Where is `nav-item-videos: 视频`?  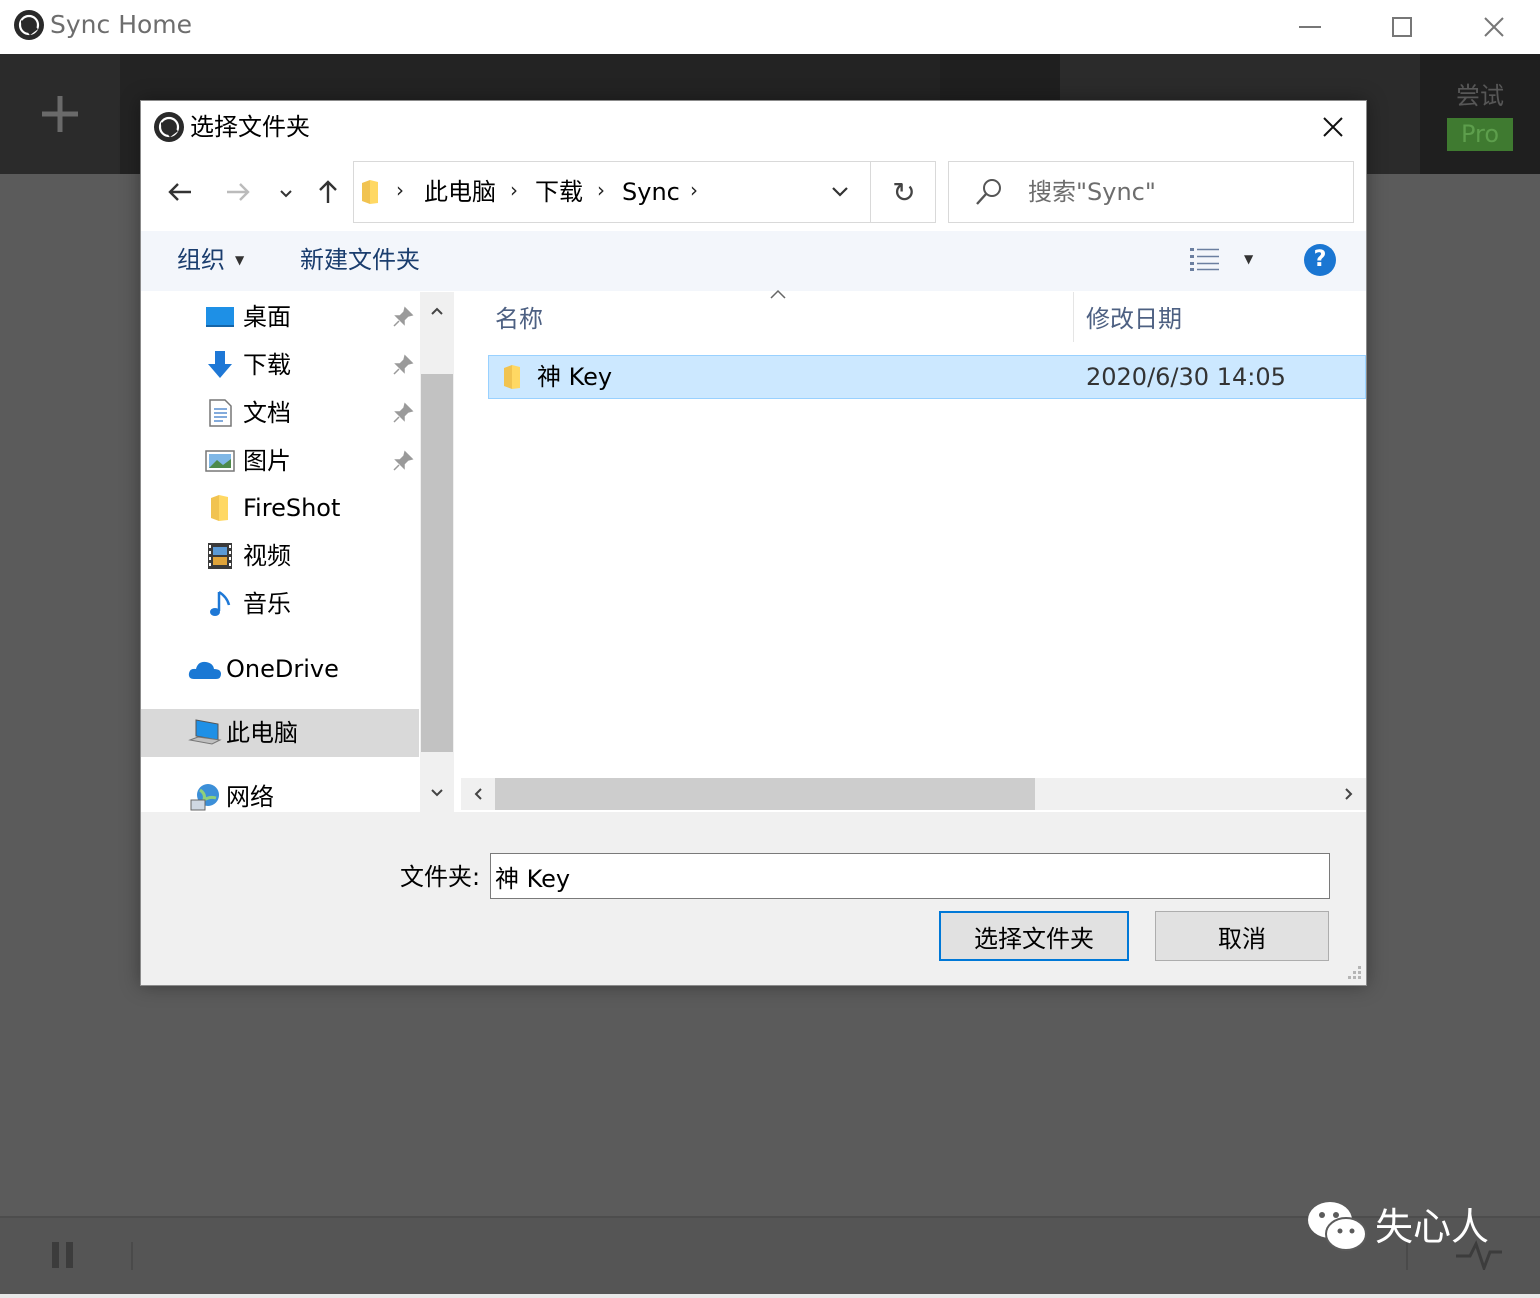 nav-item-videos: 视频 is located at coordinates (248, 556).